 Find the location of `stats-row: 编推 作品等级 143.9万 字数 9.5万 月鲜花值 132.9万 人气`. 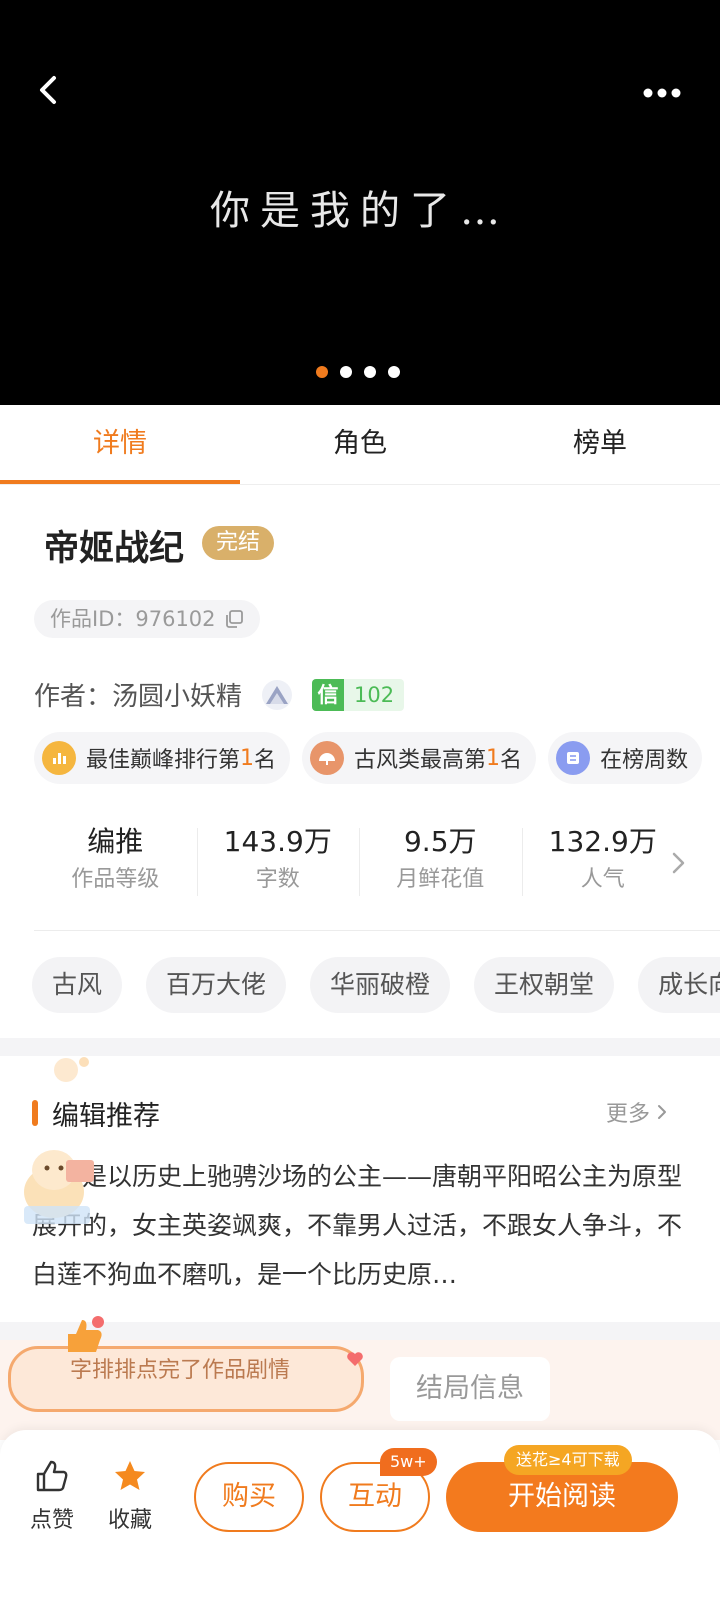

stats-row: 编推 作品等级 143.9万 字数 9.5万 月鲜花值 132.9万 人气 is located at coordinates (359, 862).